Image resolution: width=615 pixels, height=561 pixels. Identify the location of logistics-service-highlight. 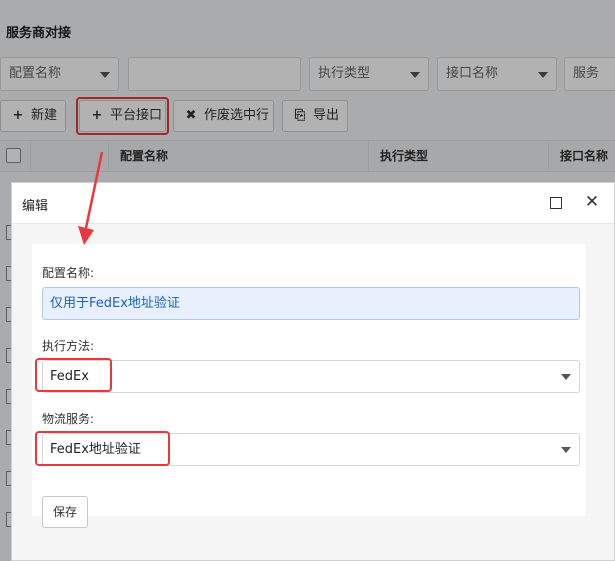
(102, 448).